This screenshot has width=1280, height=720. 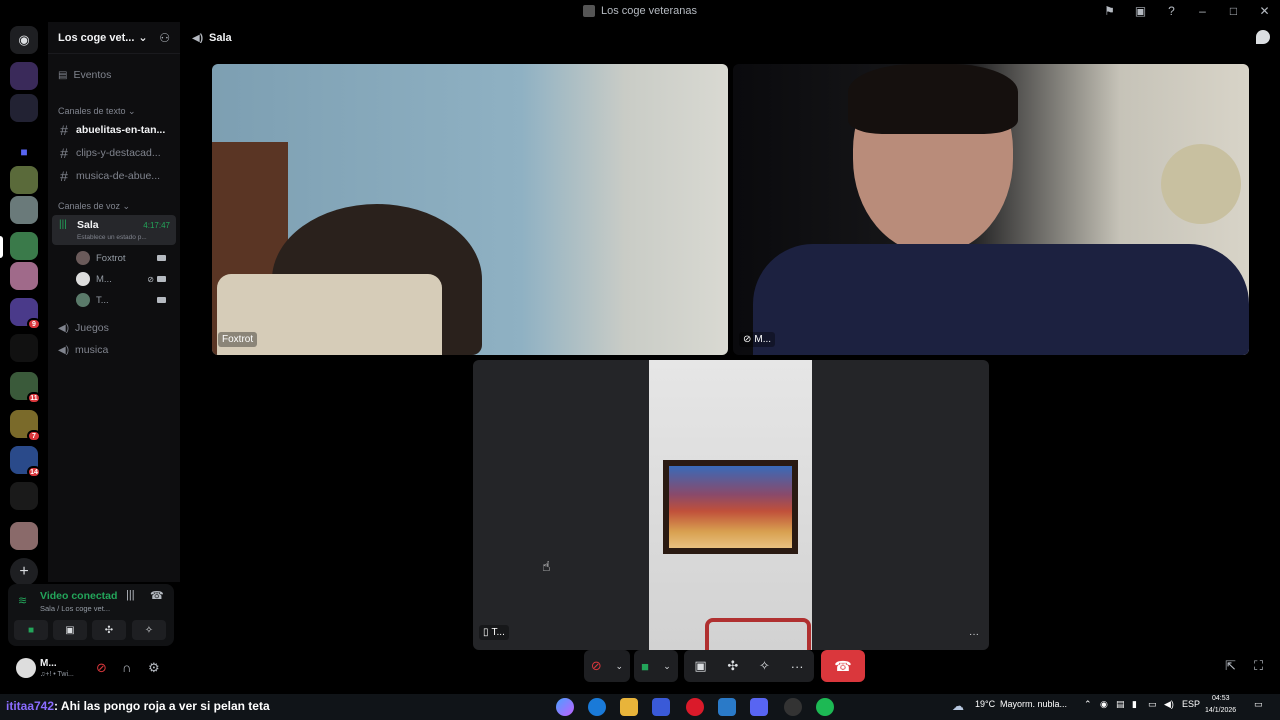 I want to click on headphones-icon: ∩, so click(x=126, y=667).